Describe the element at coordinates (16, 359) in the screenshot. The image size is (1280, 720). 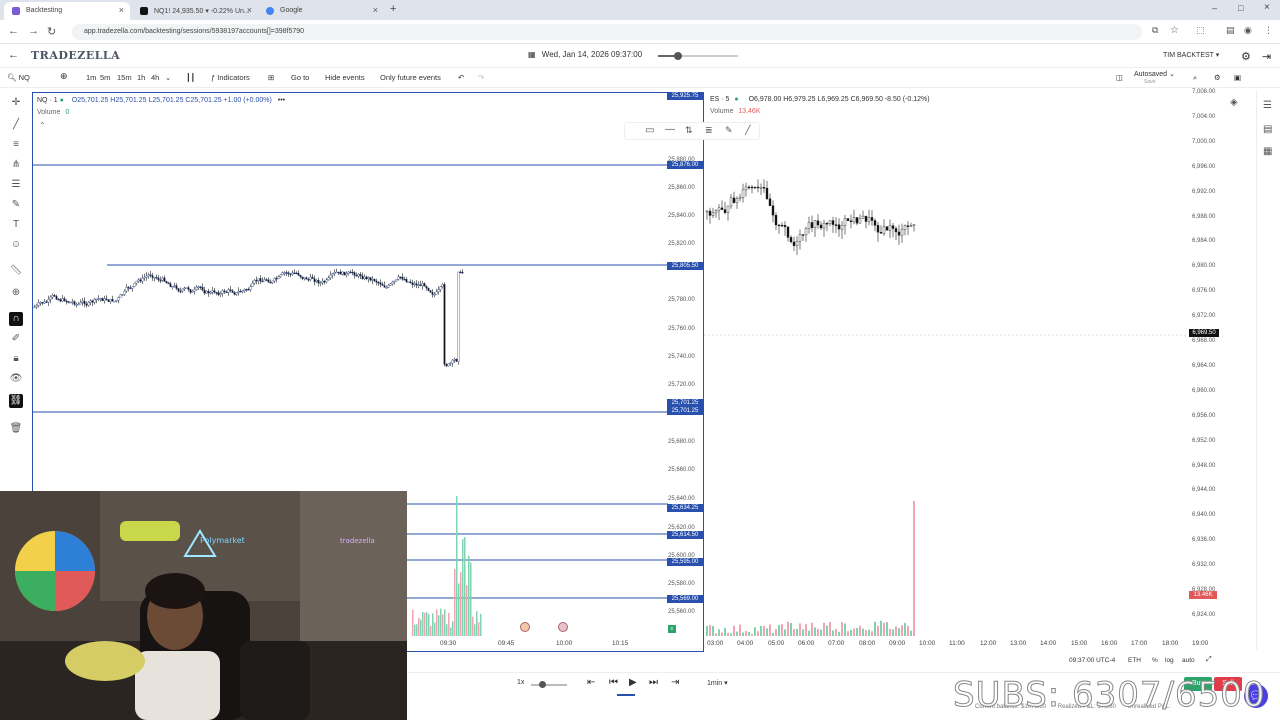
I see `lock-icon: 🔒︎` at that location.